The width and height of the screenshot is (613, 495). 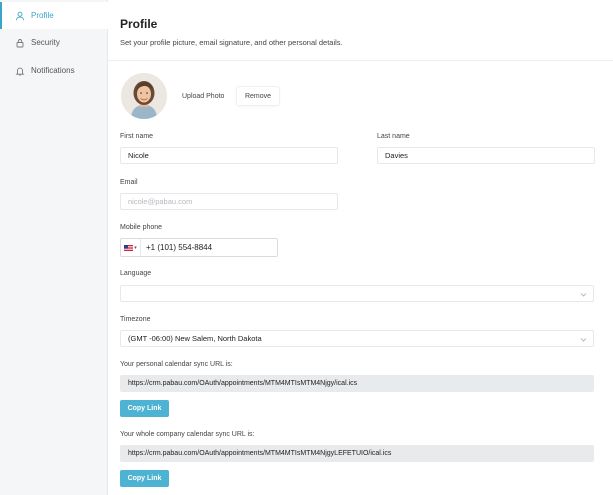 What do you see at coordinates (144, 408) in the screenshot?
I see `copy-personal-link-button: Copy Link` at bounding box center [144, 408].